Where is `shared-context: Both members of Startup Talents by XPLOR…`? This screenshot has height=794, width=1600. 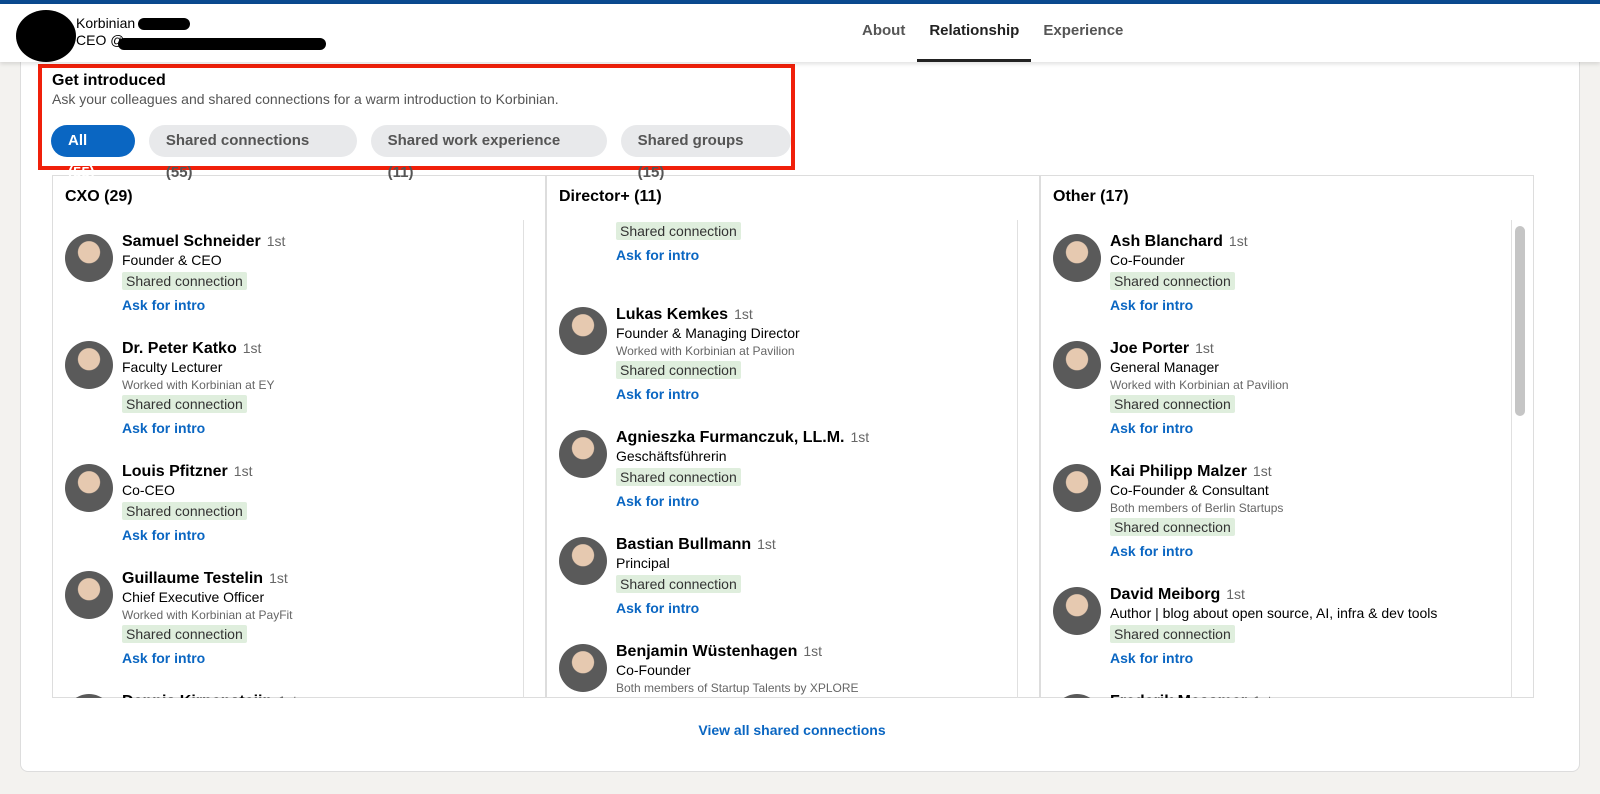
shared-context: Both members of Startup Talents by XPLOR… is located at coordinates (737, 688).